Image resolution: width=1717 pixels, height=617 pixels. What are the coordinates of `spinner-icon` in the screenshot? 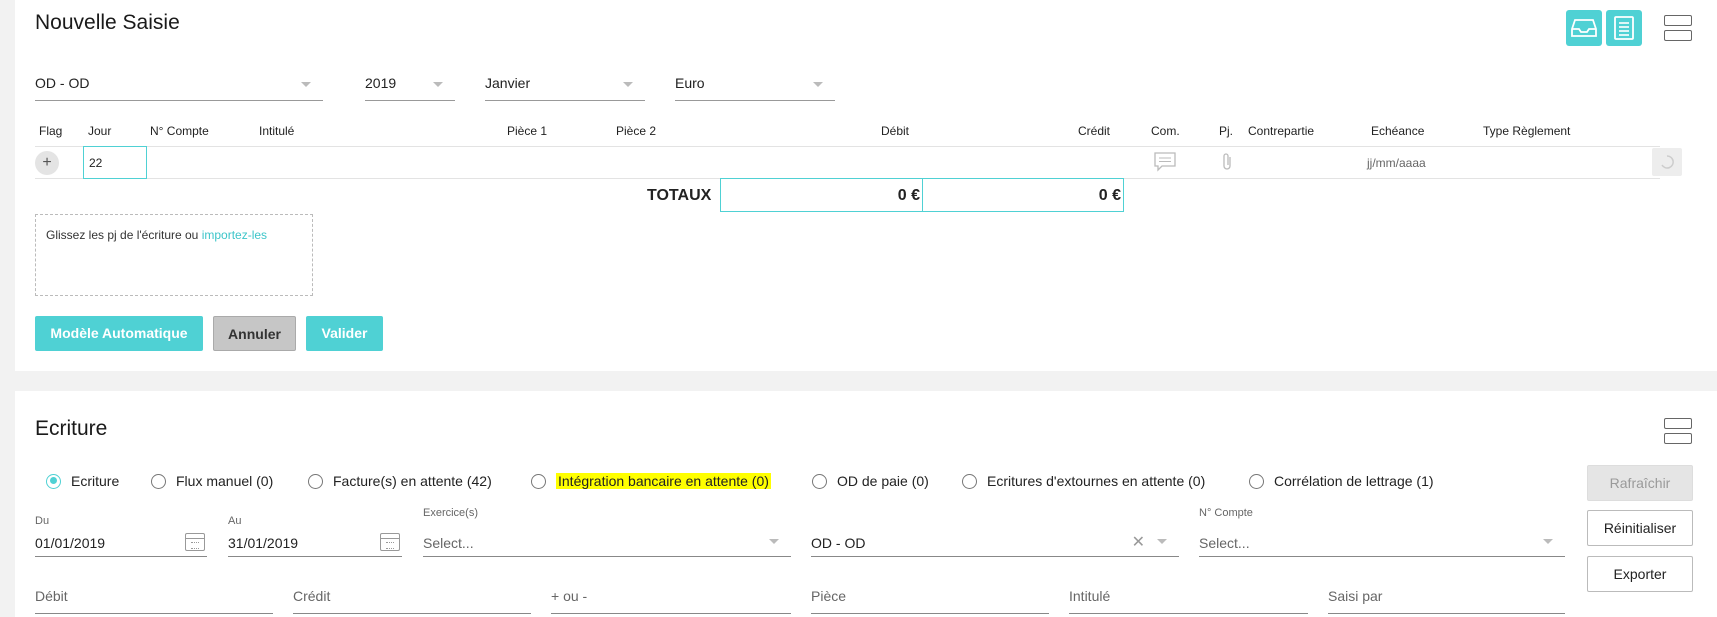 It's located at (1667, 162).